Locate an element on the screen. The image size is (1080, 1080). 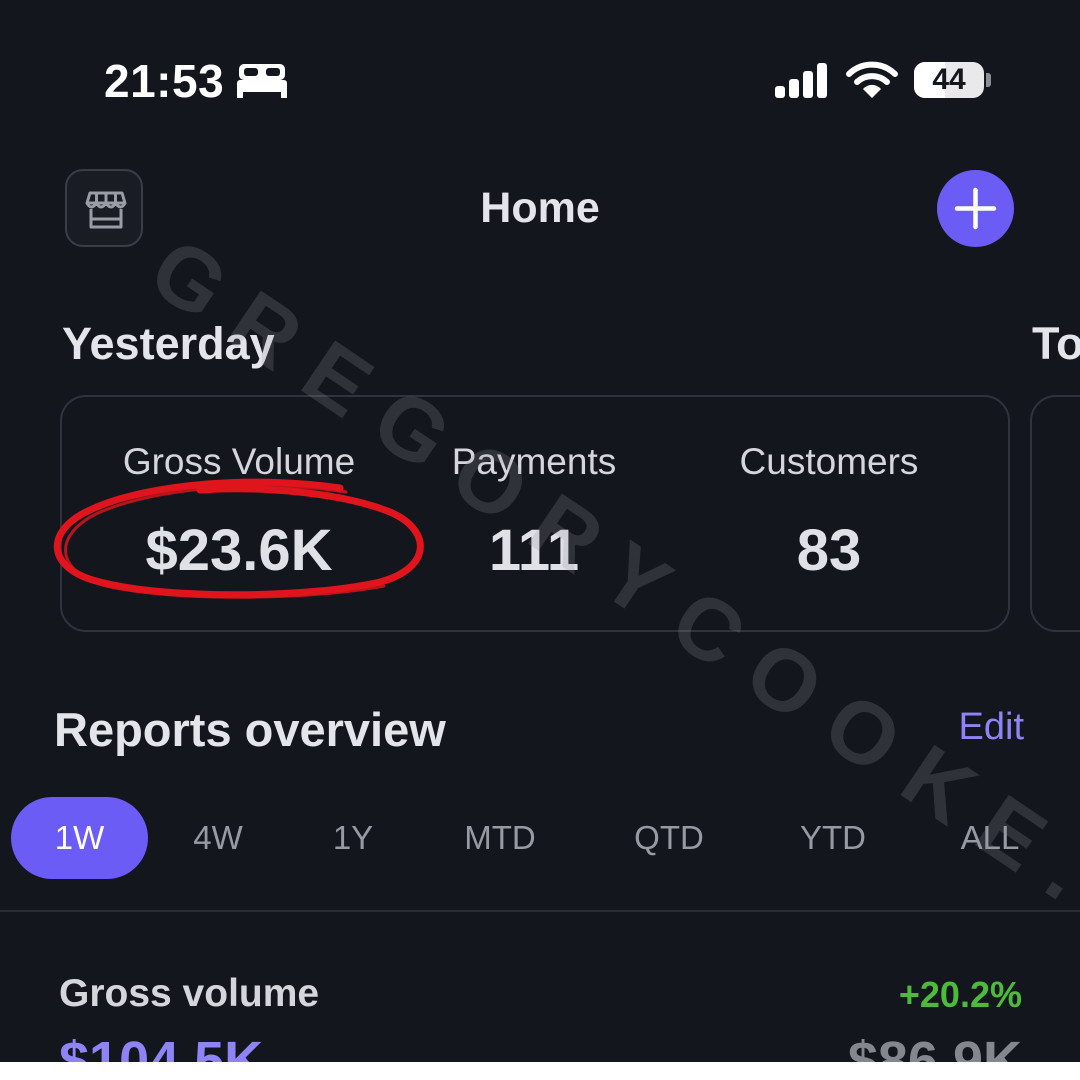
battery-tip is located at coordinates (988, 80).